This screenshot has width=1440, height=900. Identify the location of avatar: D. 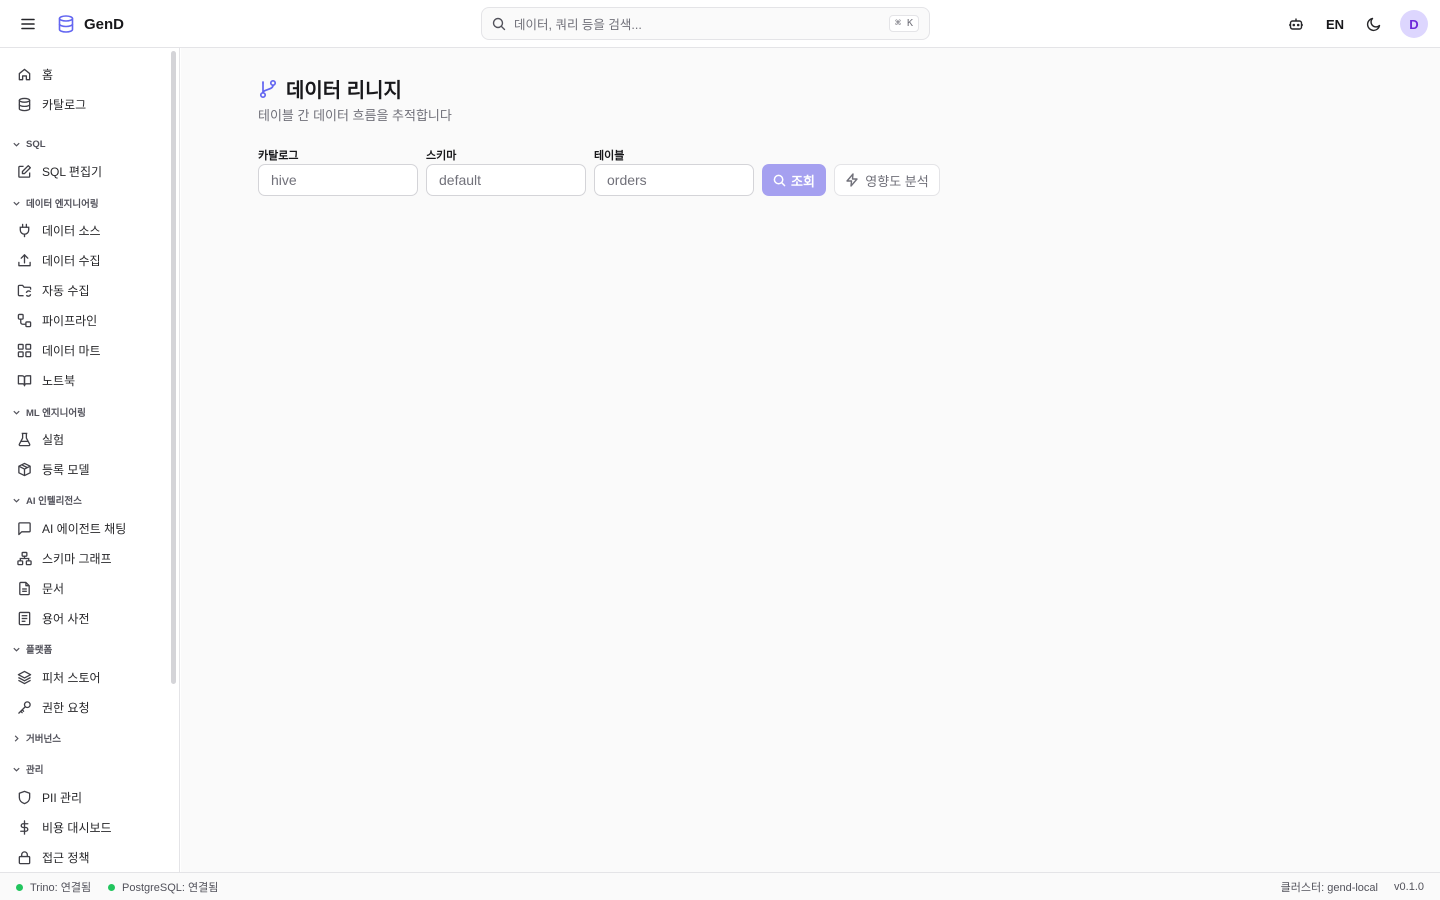
(1414, 24).